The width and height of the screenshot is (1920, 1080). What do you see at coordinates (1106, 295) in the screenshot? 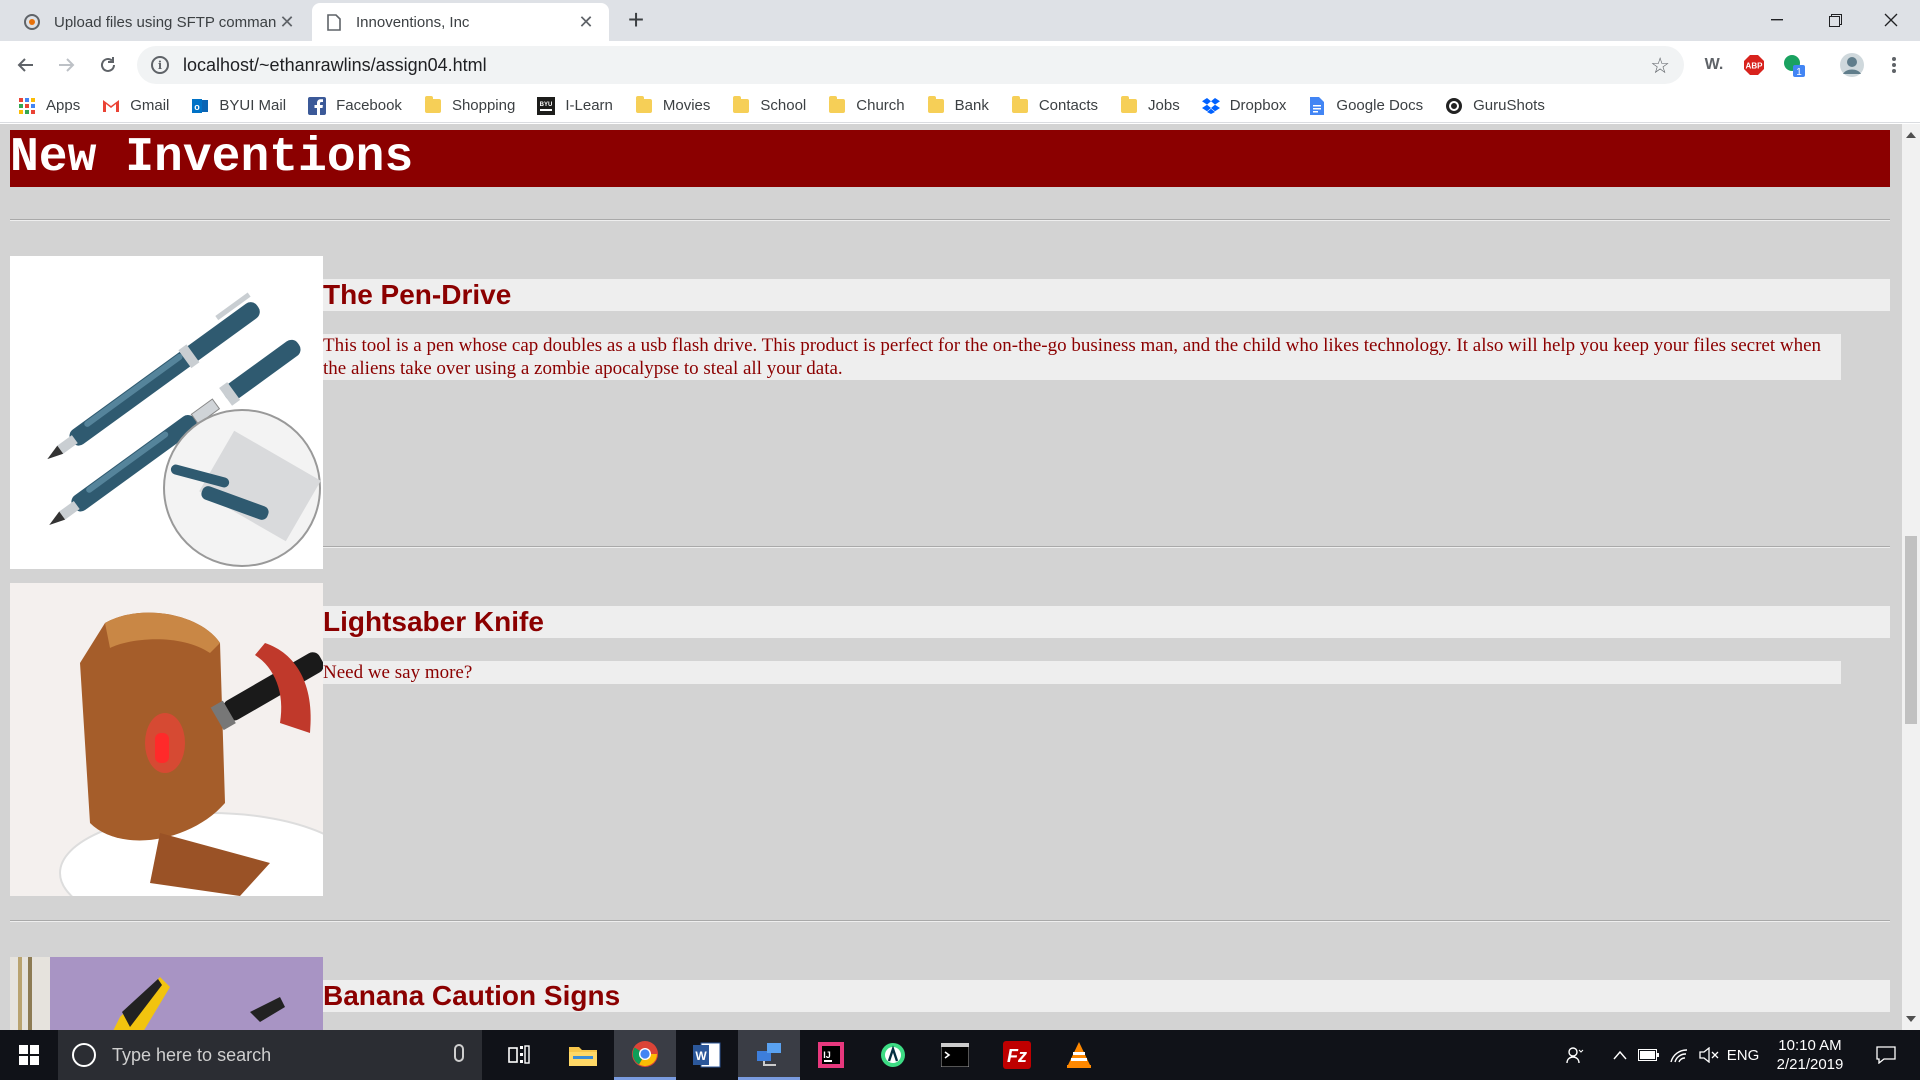
I see `product-name: The Pen-Drive` at bounding box center [1106, 295].